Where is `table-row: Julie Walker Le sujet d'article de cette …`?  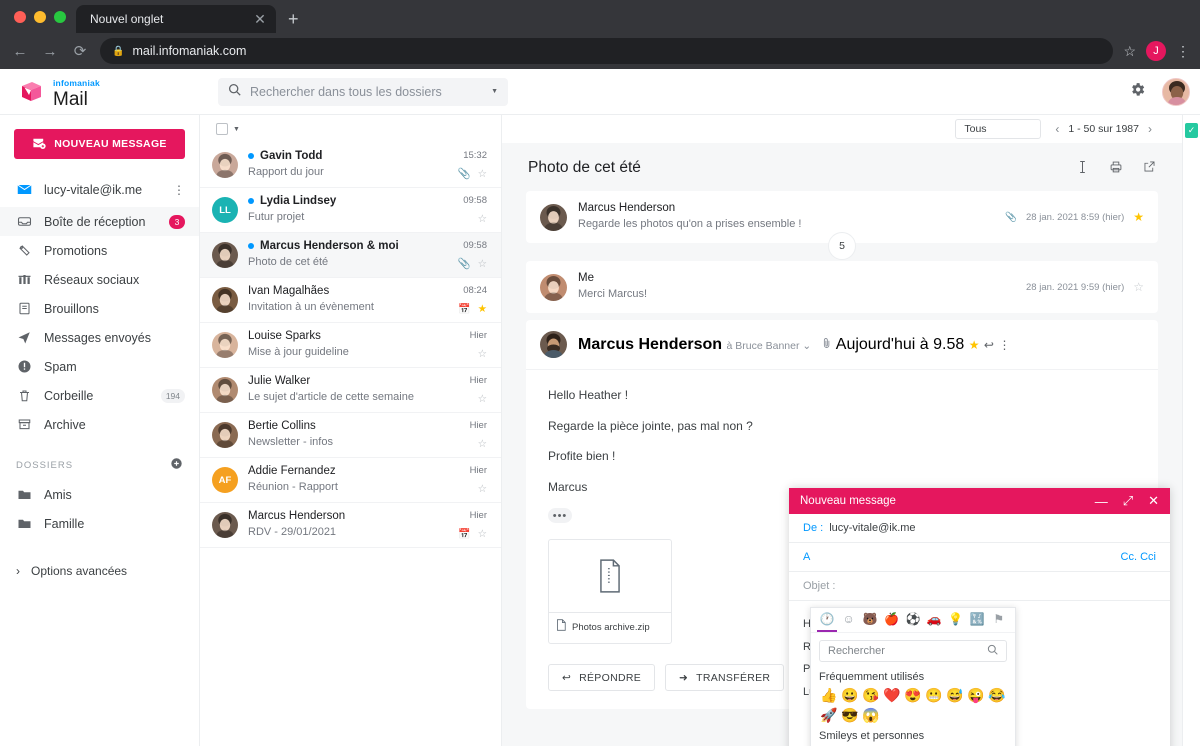 table-row: Julie Walker Le sujet d'article de cette … is located at coordinates (350, 390).